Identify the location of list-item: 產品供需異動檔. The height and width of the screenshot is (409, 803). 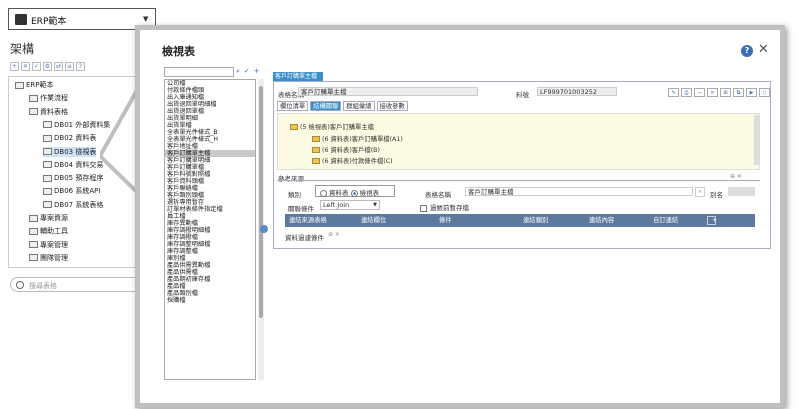
(210, 265).